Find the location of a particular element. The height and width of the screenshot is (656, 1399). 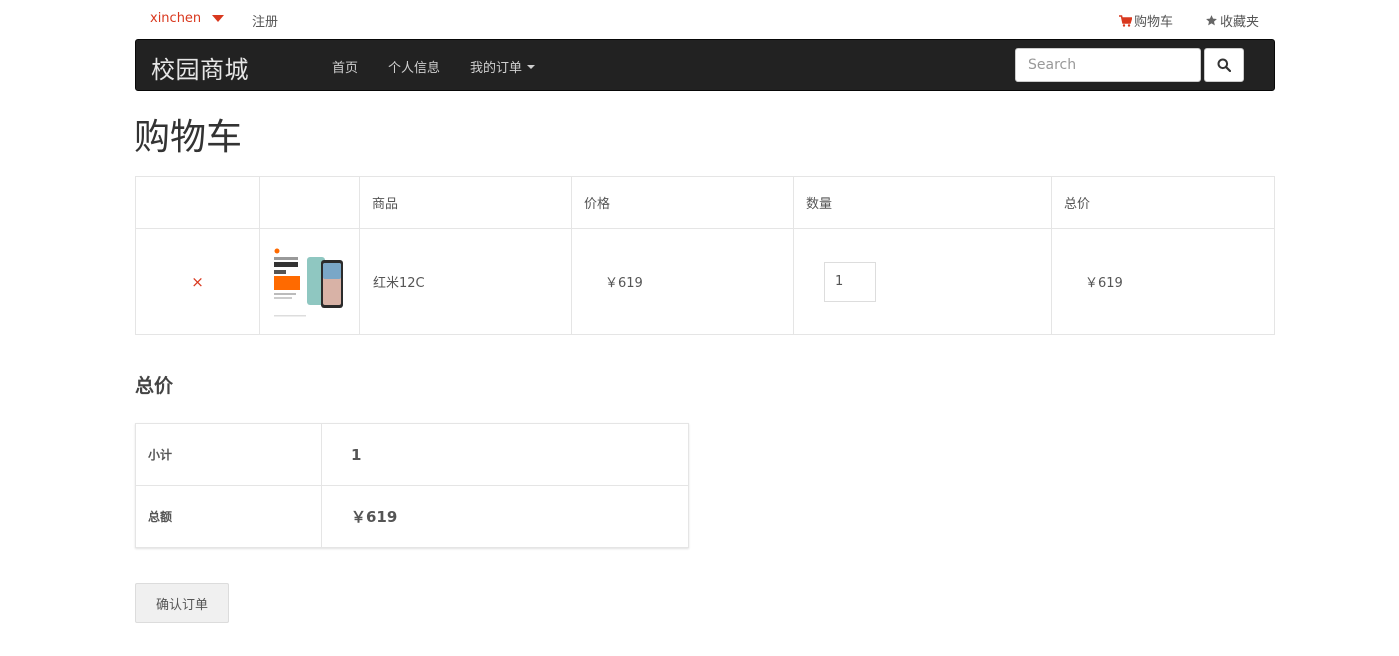

header-total: 总价 is located at coordinates (1163, 202).